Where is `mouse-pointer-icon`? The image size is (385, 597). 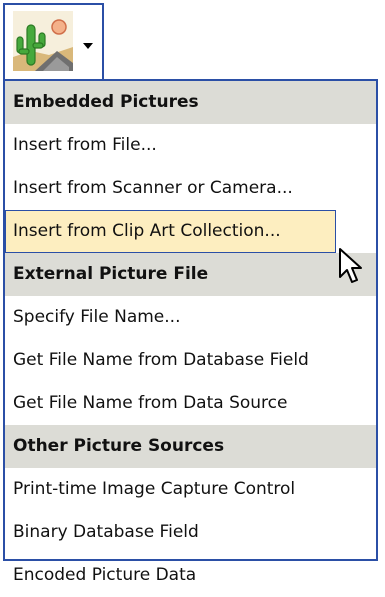
mouse-pointer-icon is located at coordinates (350, 265).